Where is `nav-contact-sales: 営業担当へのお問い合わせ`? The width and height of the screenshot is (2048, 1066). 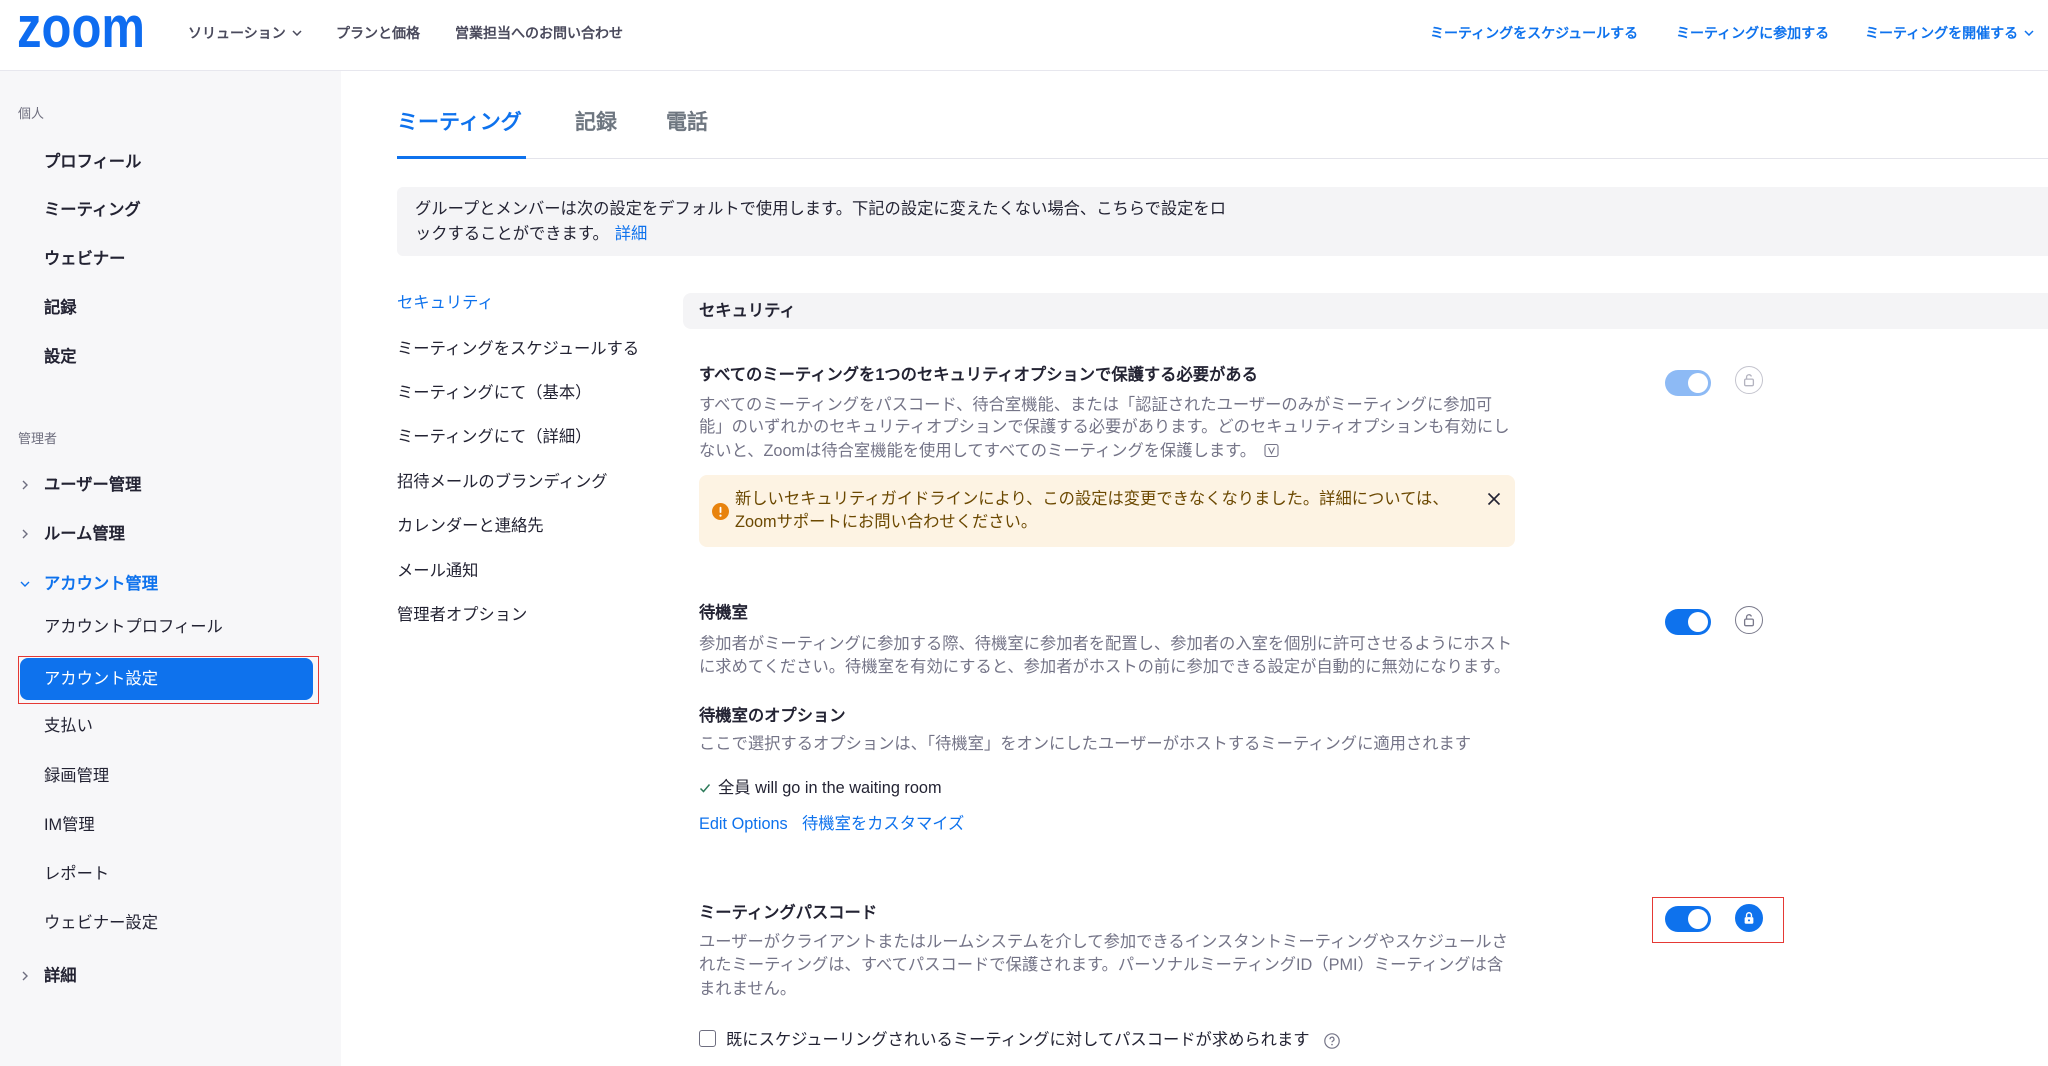
nav-contact-sales: 営業担当へのお問い合わせ is located at coordinates (539, 33).